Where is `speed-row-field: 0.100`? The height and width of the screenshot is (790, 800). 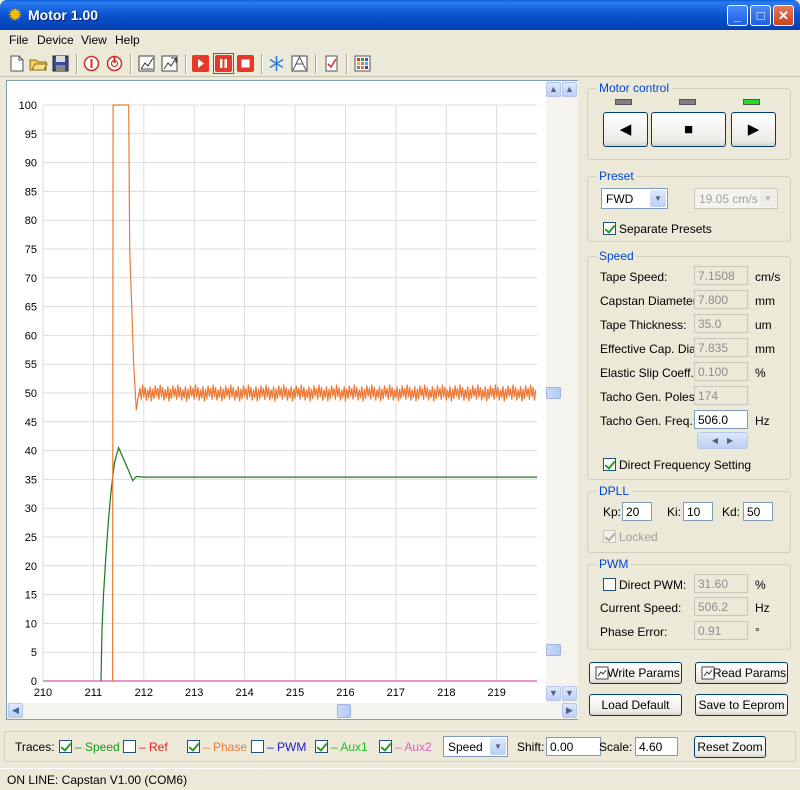 speed-row-field: 0.100 is located at coordinates (721, 371).